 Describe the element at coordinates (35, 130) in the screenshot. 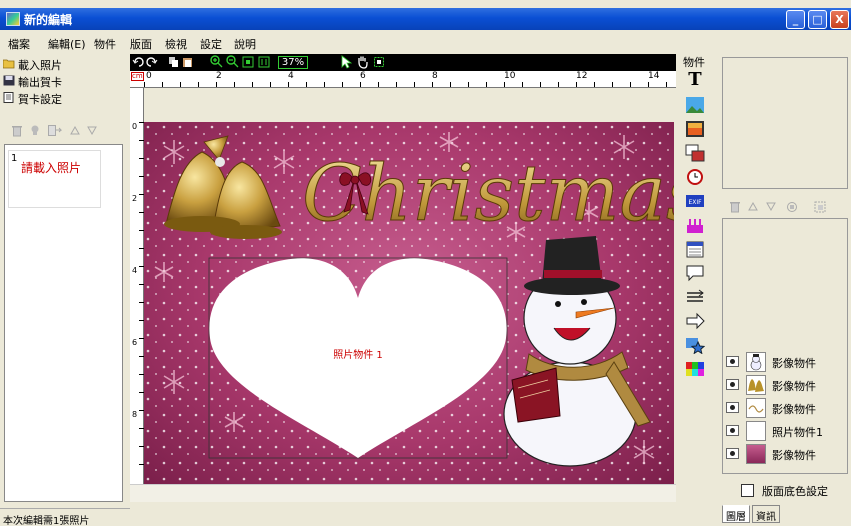

I see `stamp-icon` at that location.